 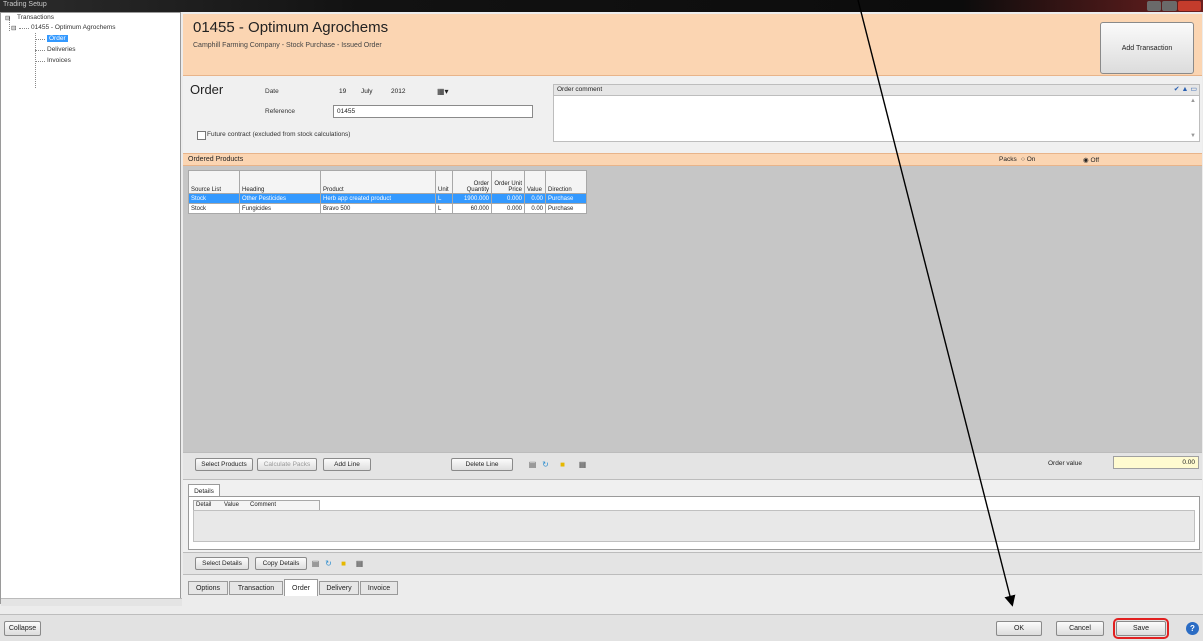 I want to click on cell-heading: Fungicides, so click(x=280, y=208).